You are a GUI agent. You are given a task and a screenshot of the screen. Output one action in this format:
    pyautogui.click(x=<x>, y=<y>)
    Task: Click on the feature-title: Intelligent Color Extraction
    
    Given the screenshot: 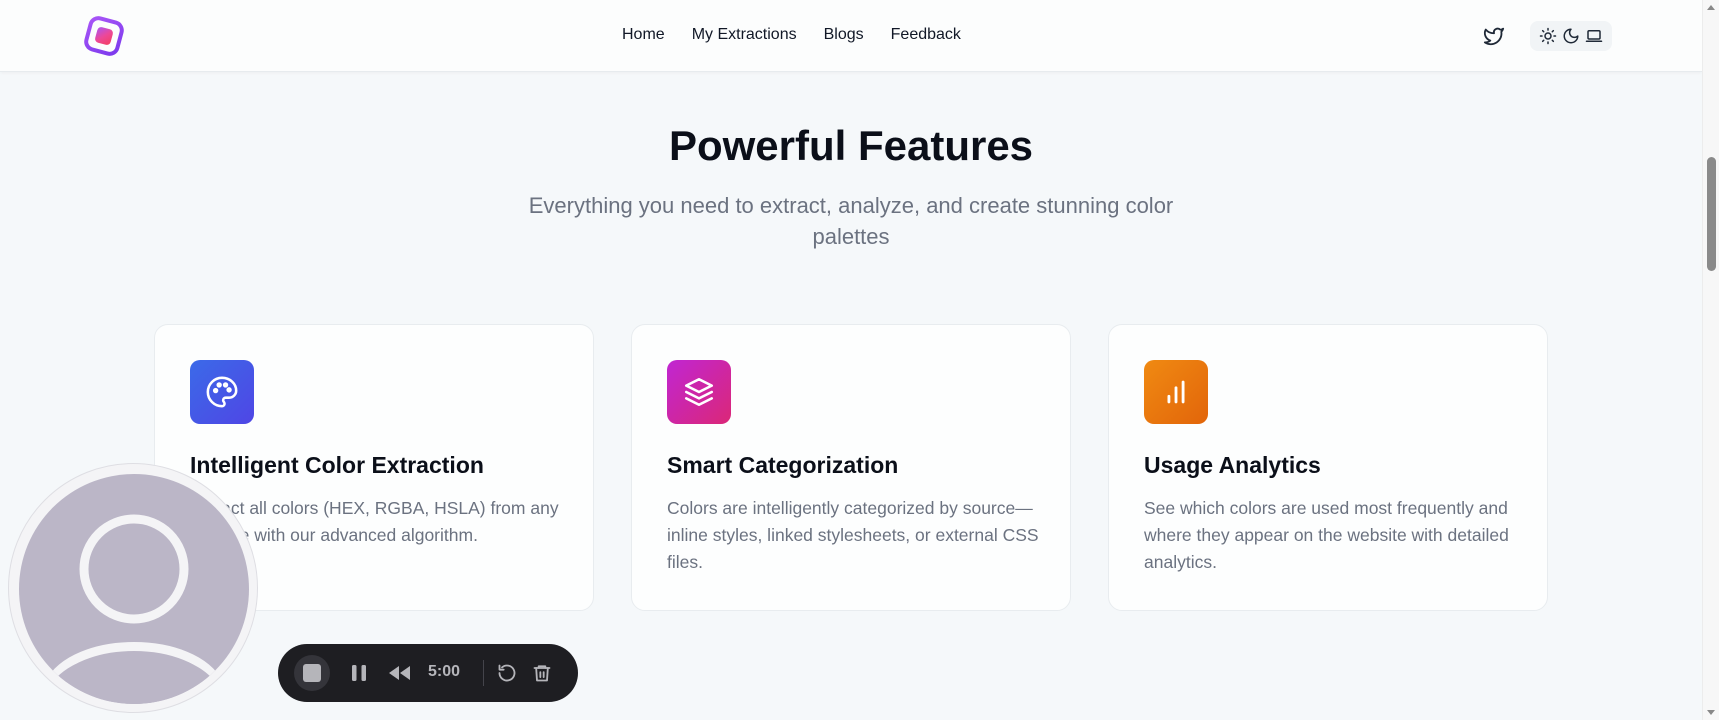 What is the action you would take?
    pyautogui.click(x=337, y=465)
    